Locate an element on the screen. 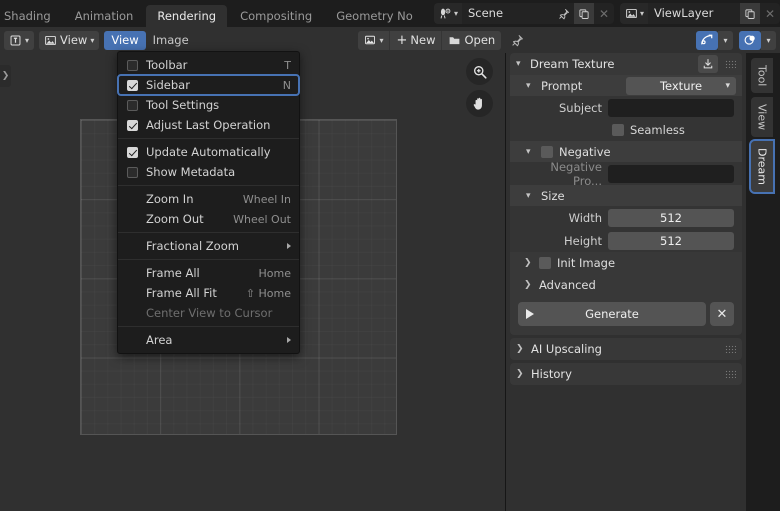 Image resolution: width=780 pixels, height=511 pixels. subpanel-header-advanced: ❯ Advanced is located at coordinates (626, 285).